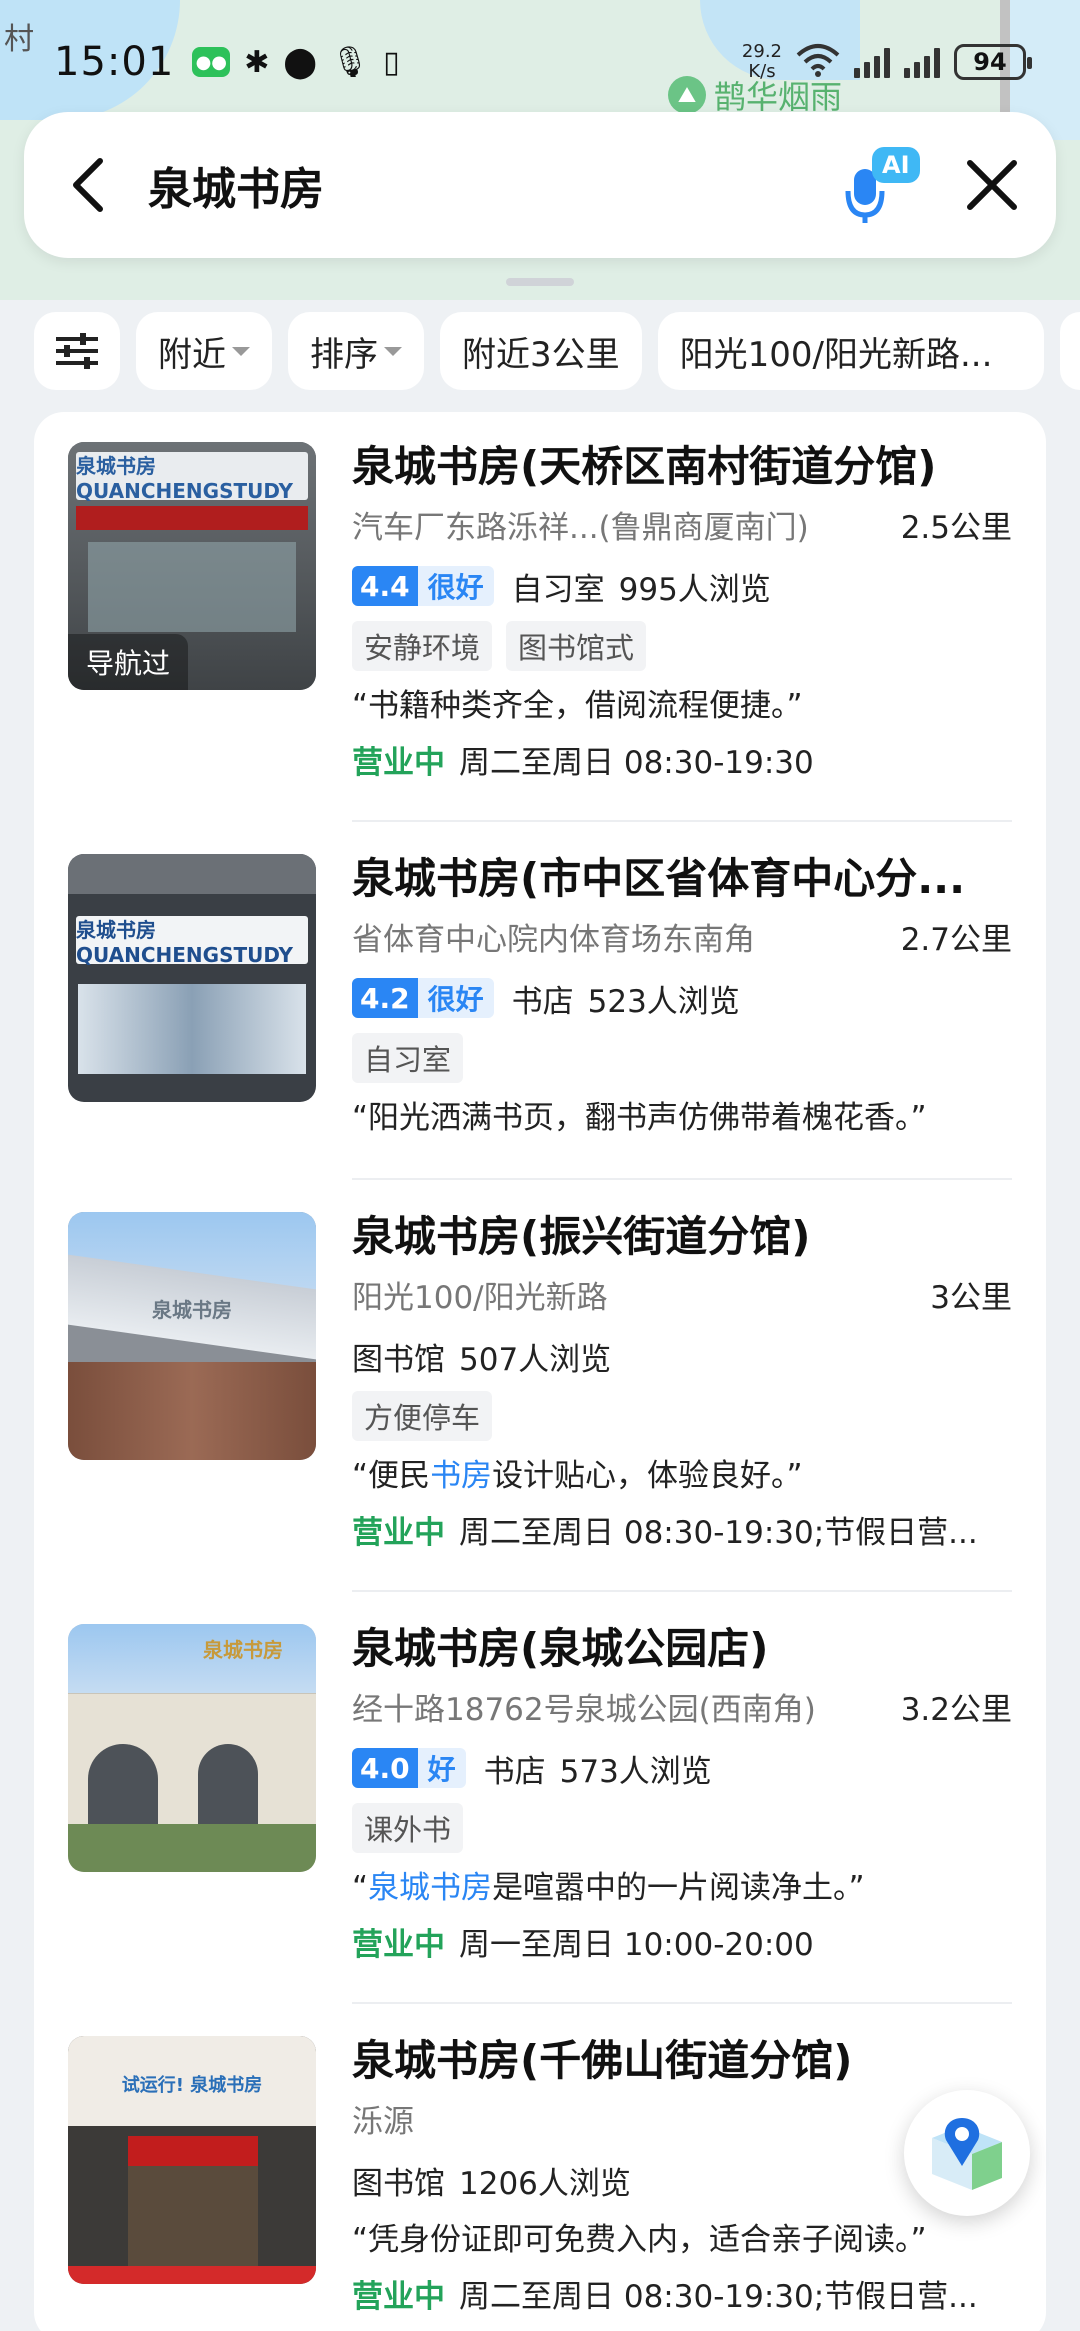 The width and height of the screenshot is (1080, 2331). Describe the element at coordinates (956, 1710) in the screenshot. I see `result-distance: 3.2公里` at that location.